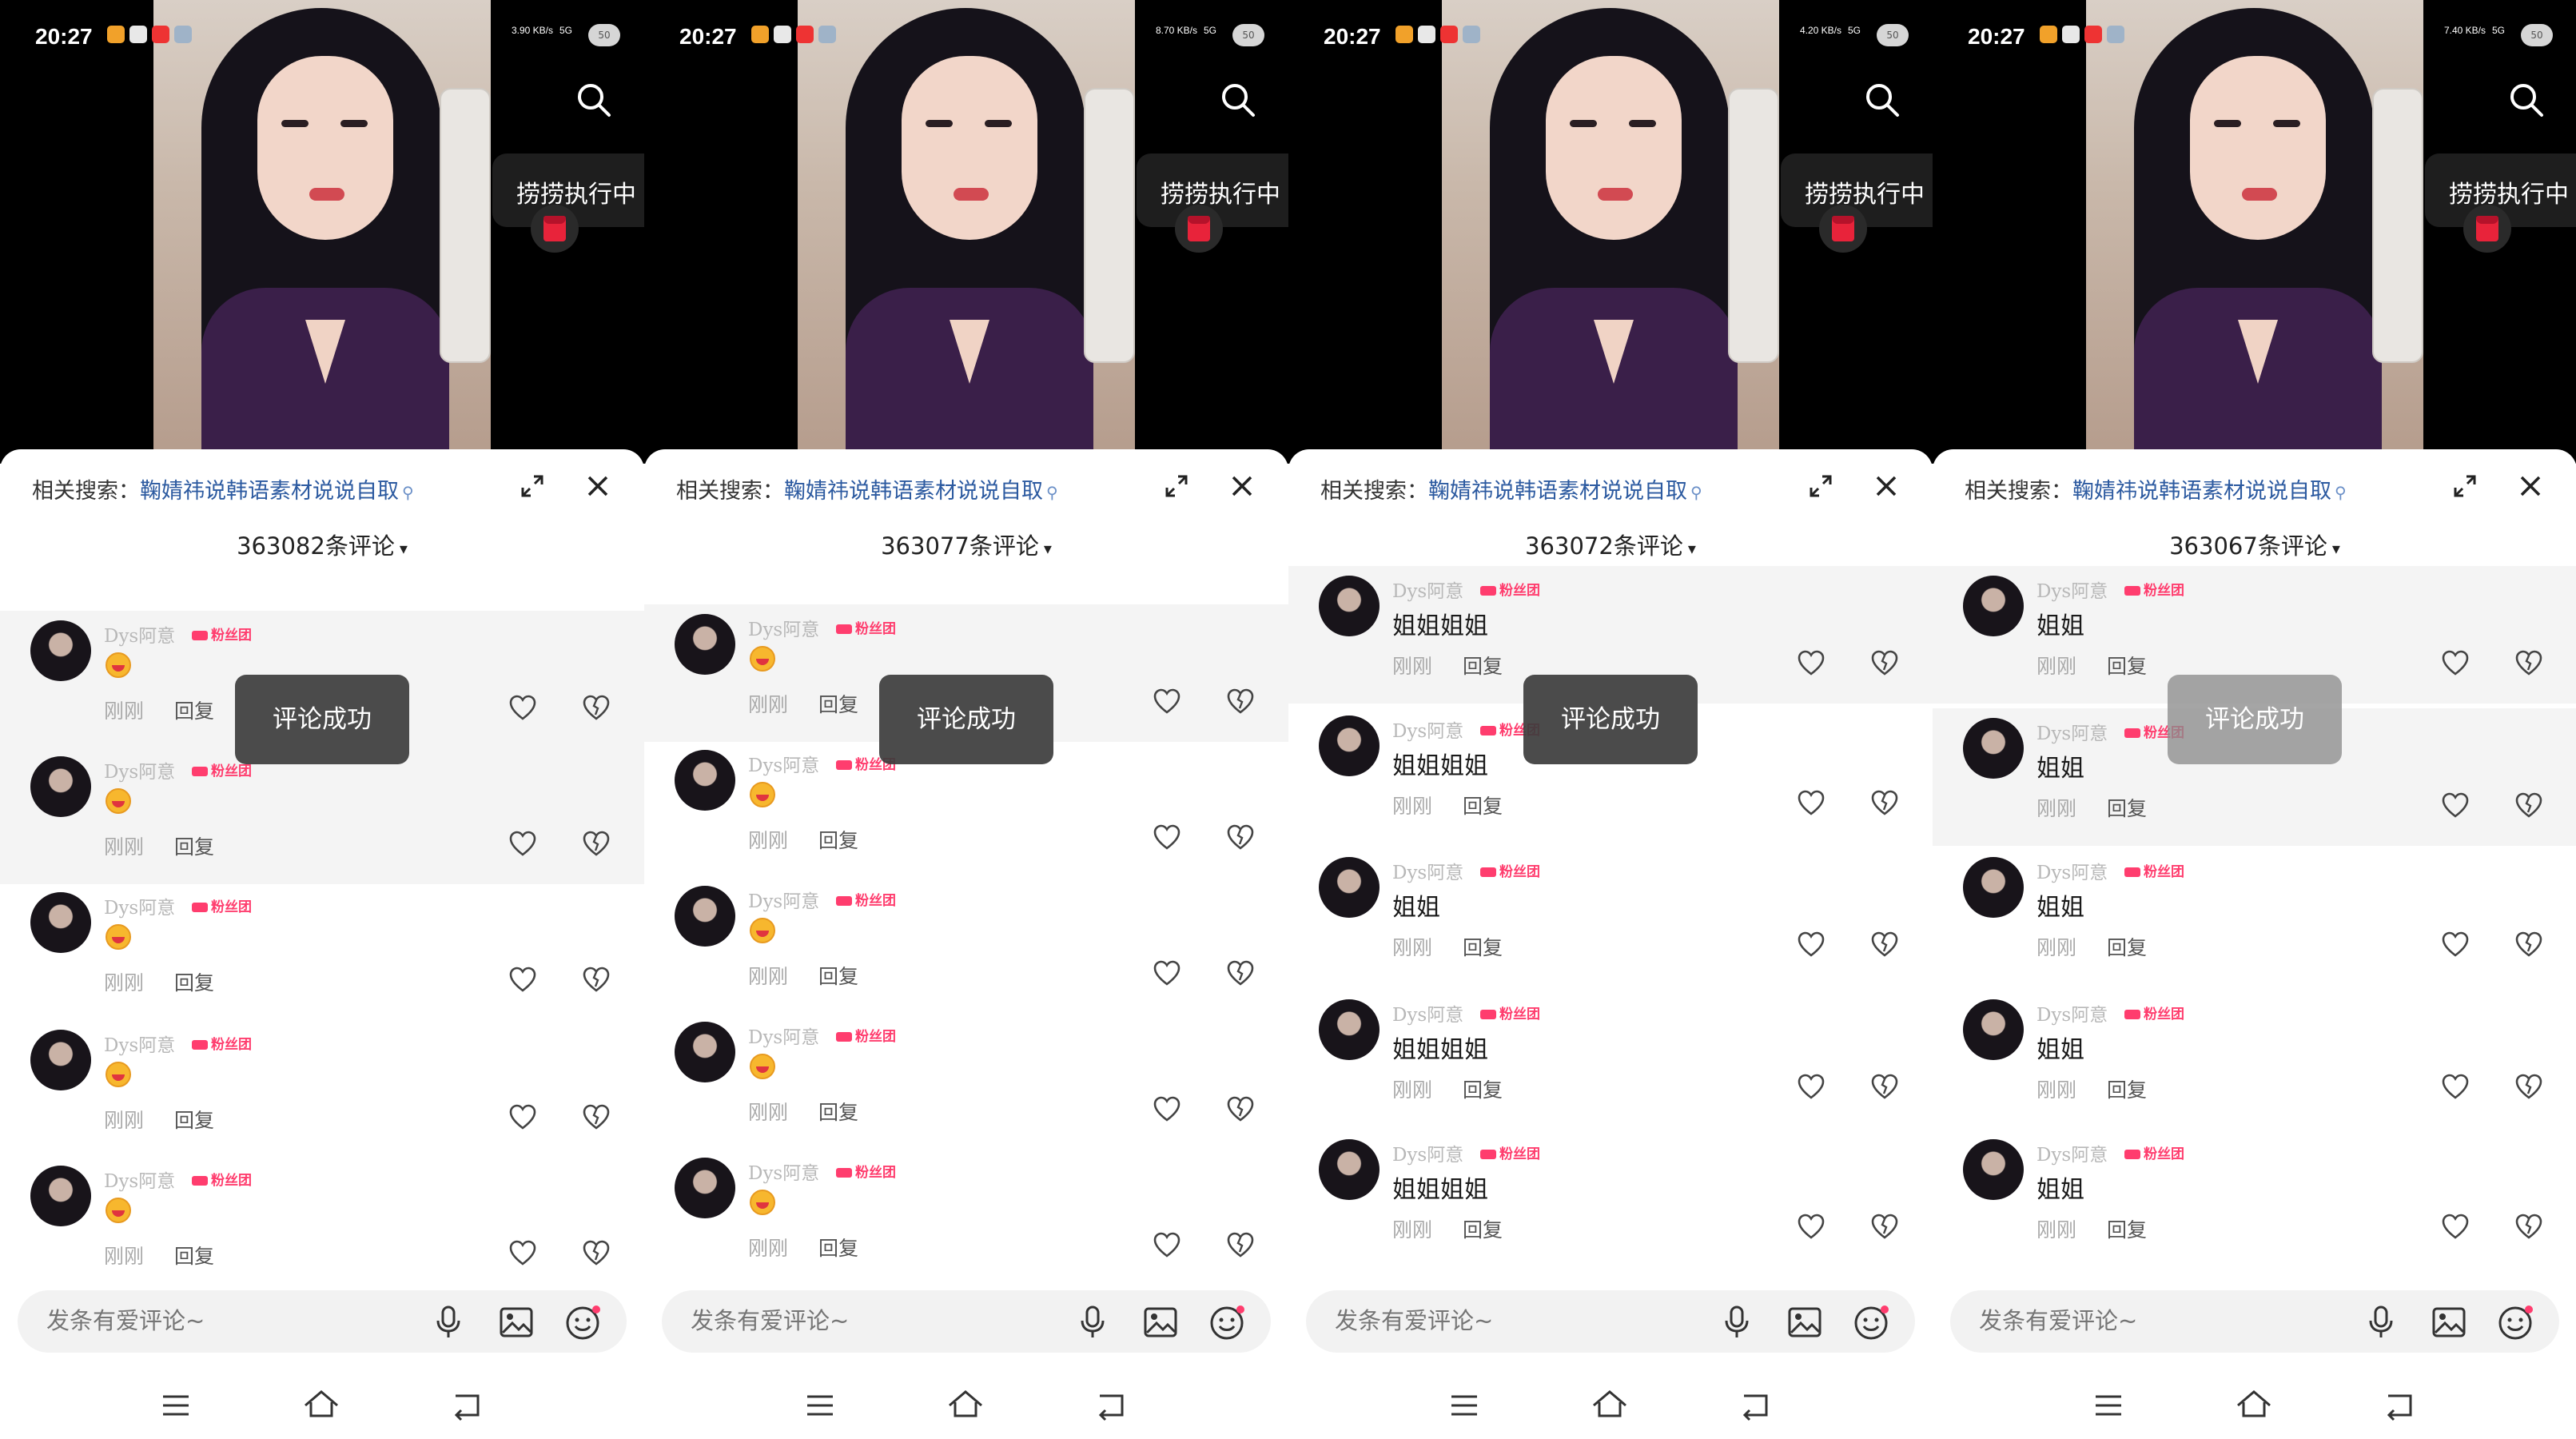  What do you see at coordinates (2254, 544) in the screenshot?
I see `comment-count: 363067条评论 ▾` at bounding box center [2254, 544].